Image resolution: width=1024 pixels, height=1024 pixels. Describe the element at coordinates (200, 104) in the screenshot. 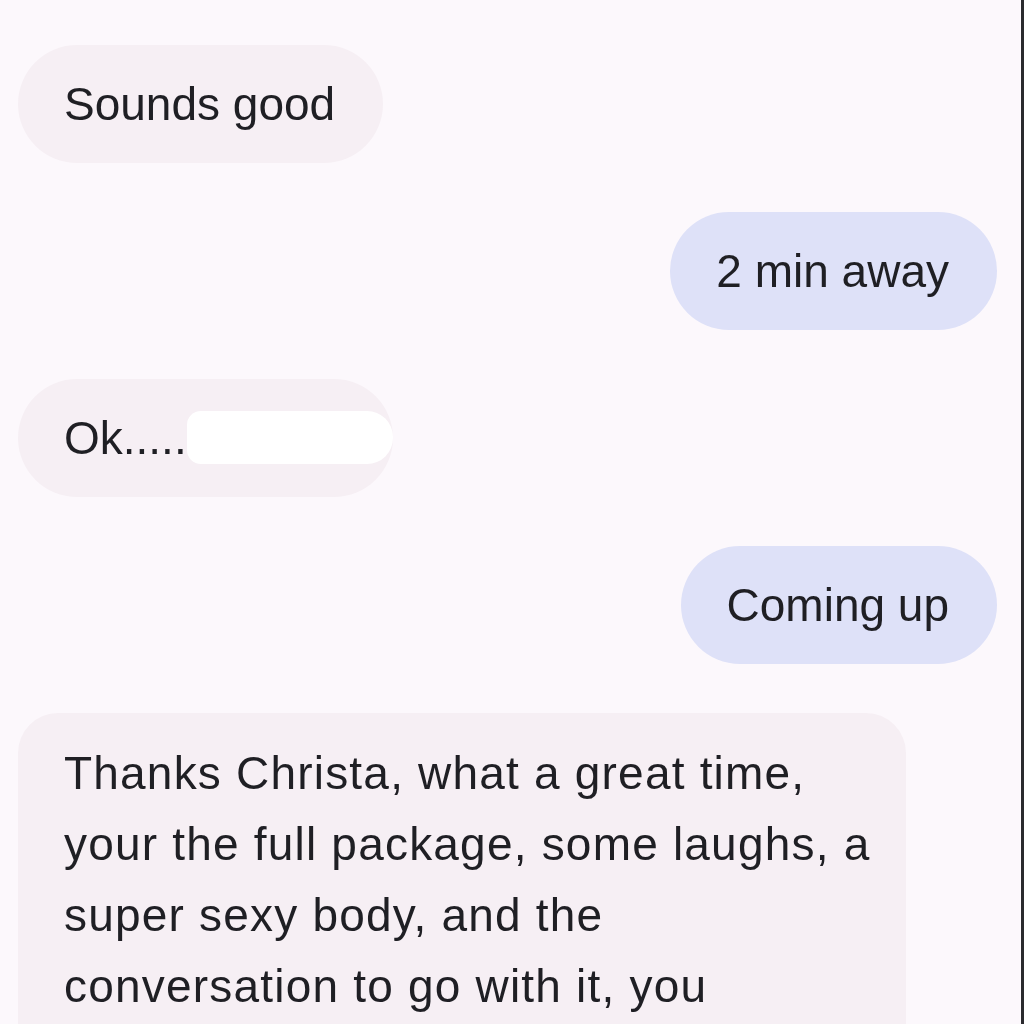

I see `message-text: Sounds good` at that location.